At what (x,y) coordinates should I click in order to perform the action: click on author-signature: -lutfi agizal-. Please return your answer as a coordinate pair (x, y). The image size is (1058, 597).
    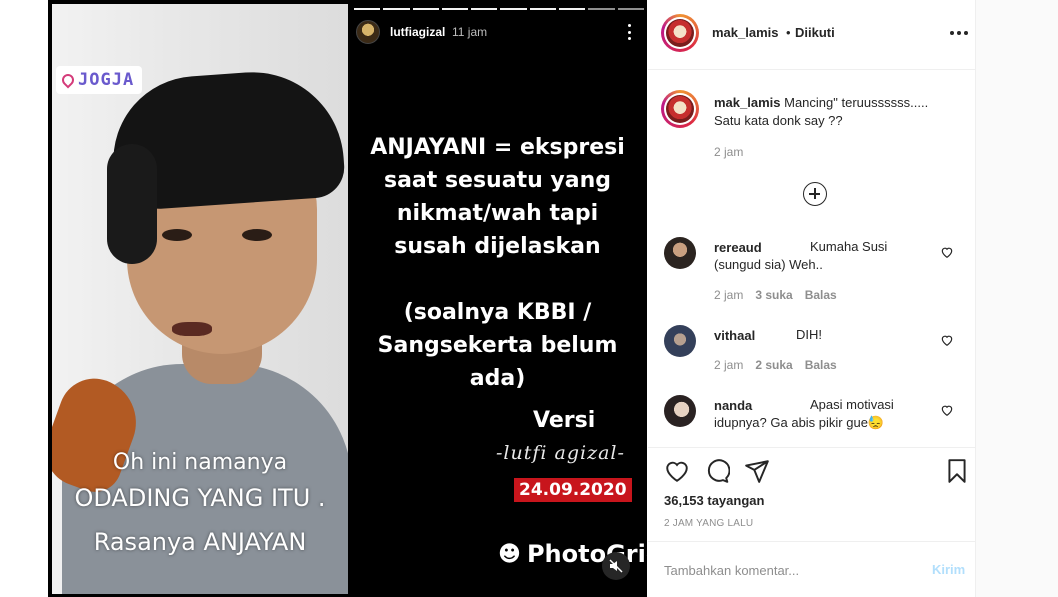
    Looking at the image, I should click on (560, 453).